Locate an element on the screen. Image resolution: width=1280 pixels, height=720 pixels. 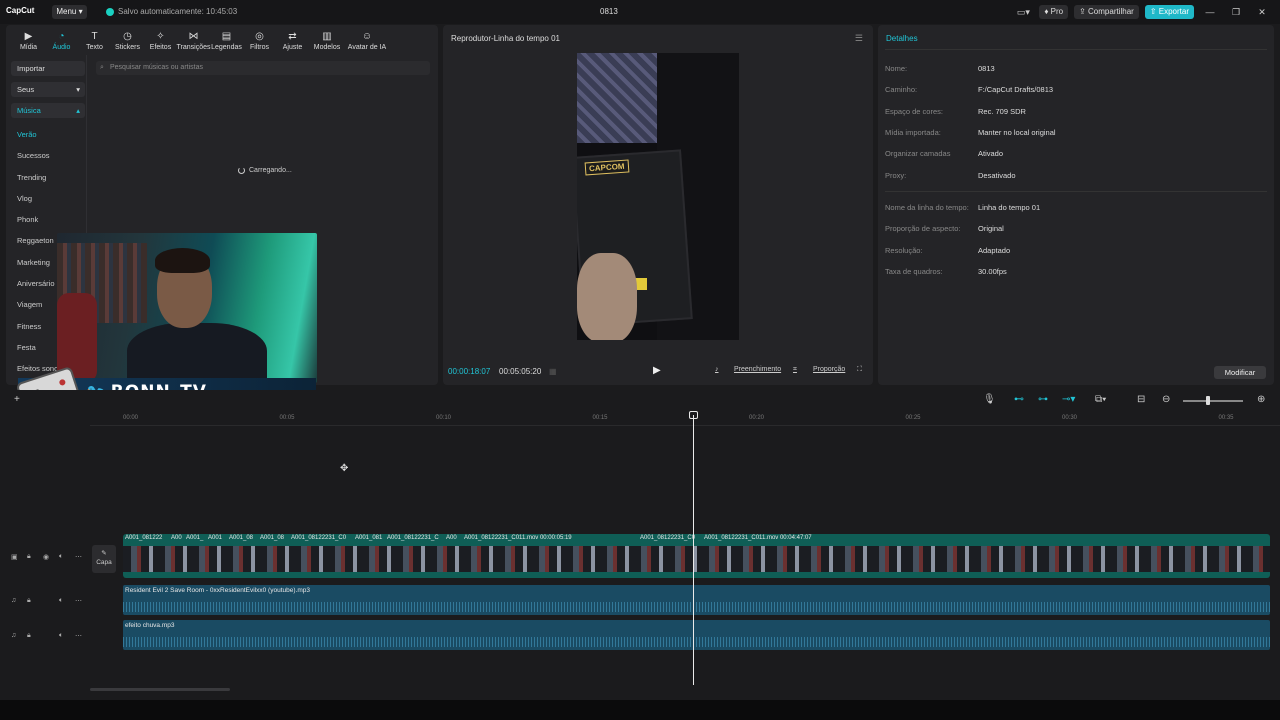
detail-value: Manter no local original is located at coordinates (1017, 132).